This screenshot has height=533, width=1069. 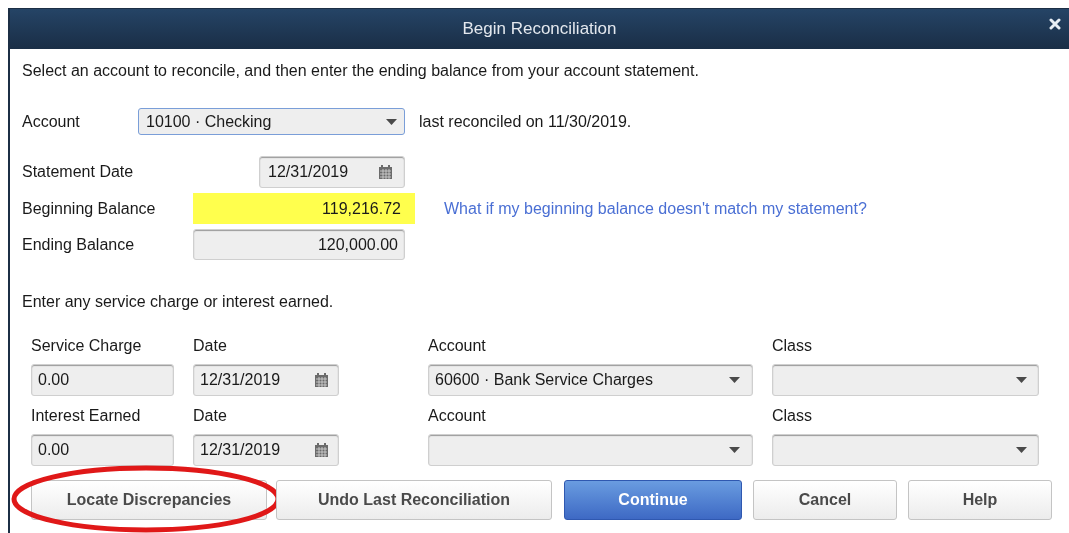 What do you see at coordinates (87, 346) in the screenshot?
I see `field-label: Service Charge` at bounding box center [87, 346].